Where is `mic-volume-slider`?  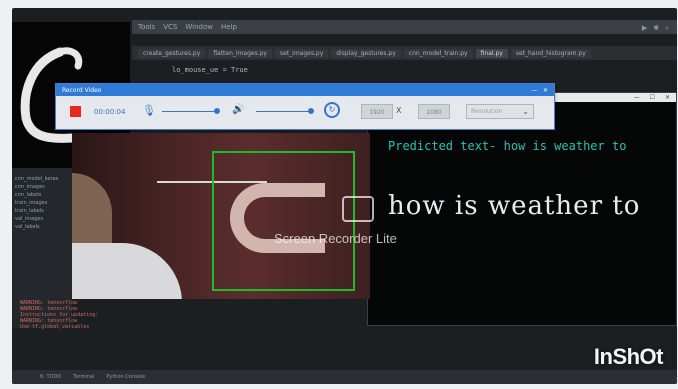 mic-volume-slider is located at coordinates (191, 111).